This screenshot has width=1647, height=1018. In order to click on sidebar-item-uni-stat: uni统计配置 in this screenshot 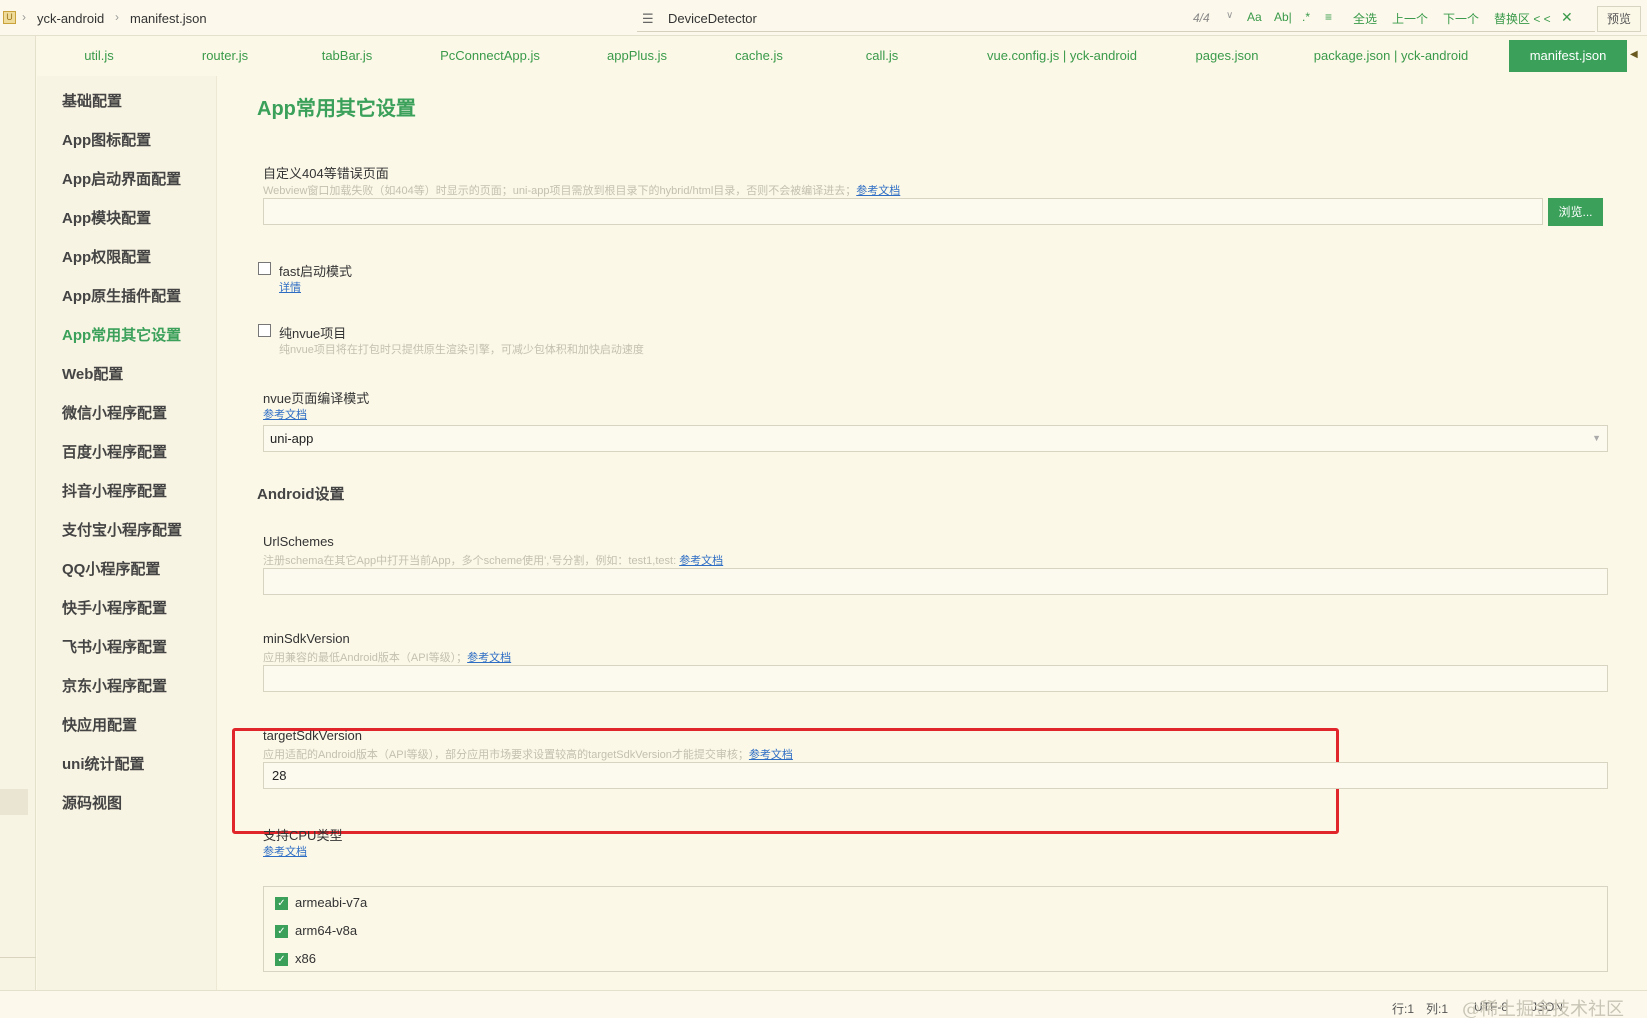, I will do `click(103, 763)`.